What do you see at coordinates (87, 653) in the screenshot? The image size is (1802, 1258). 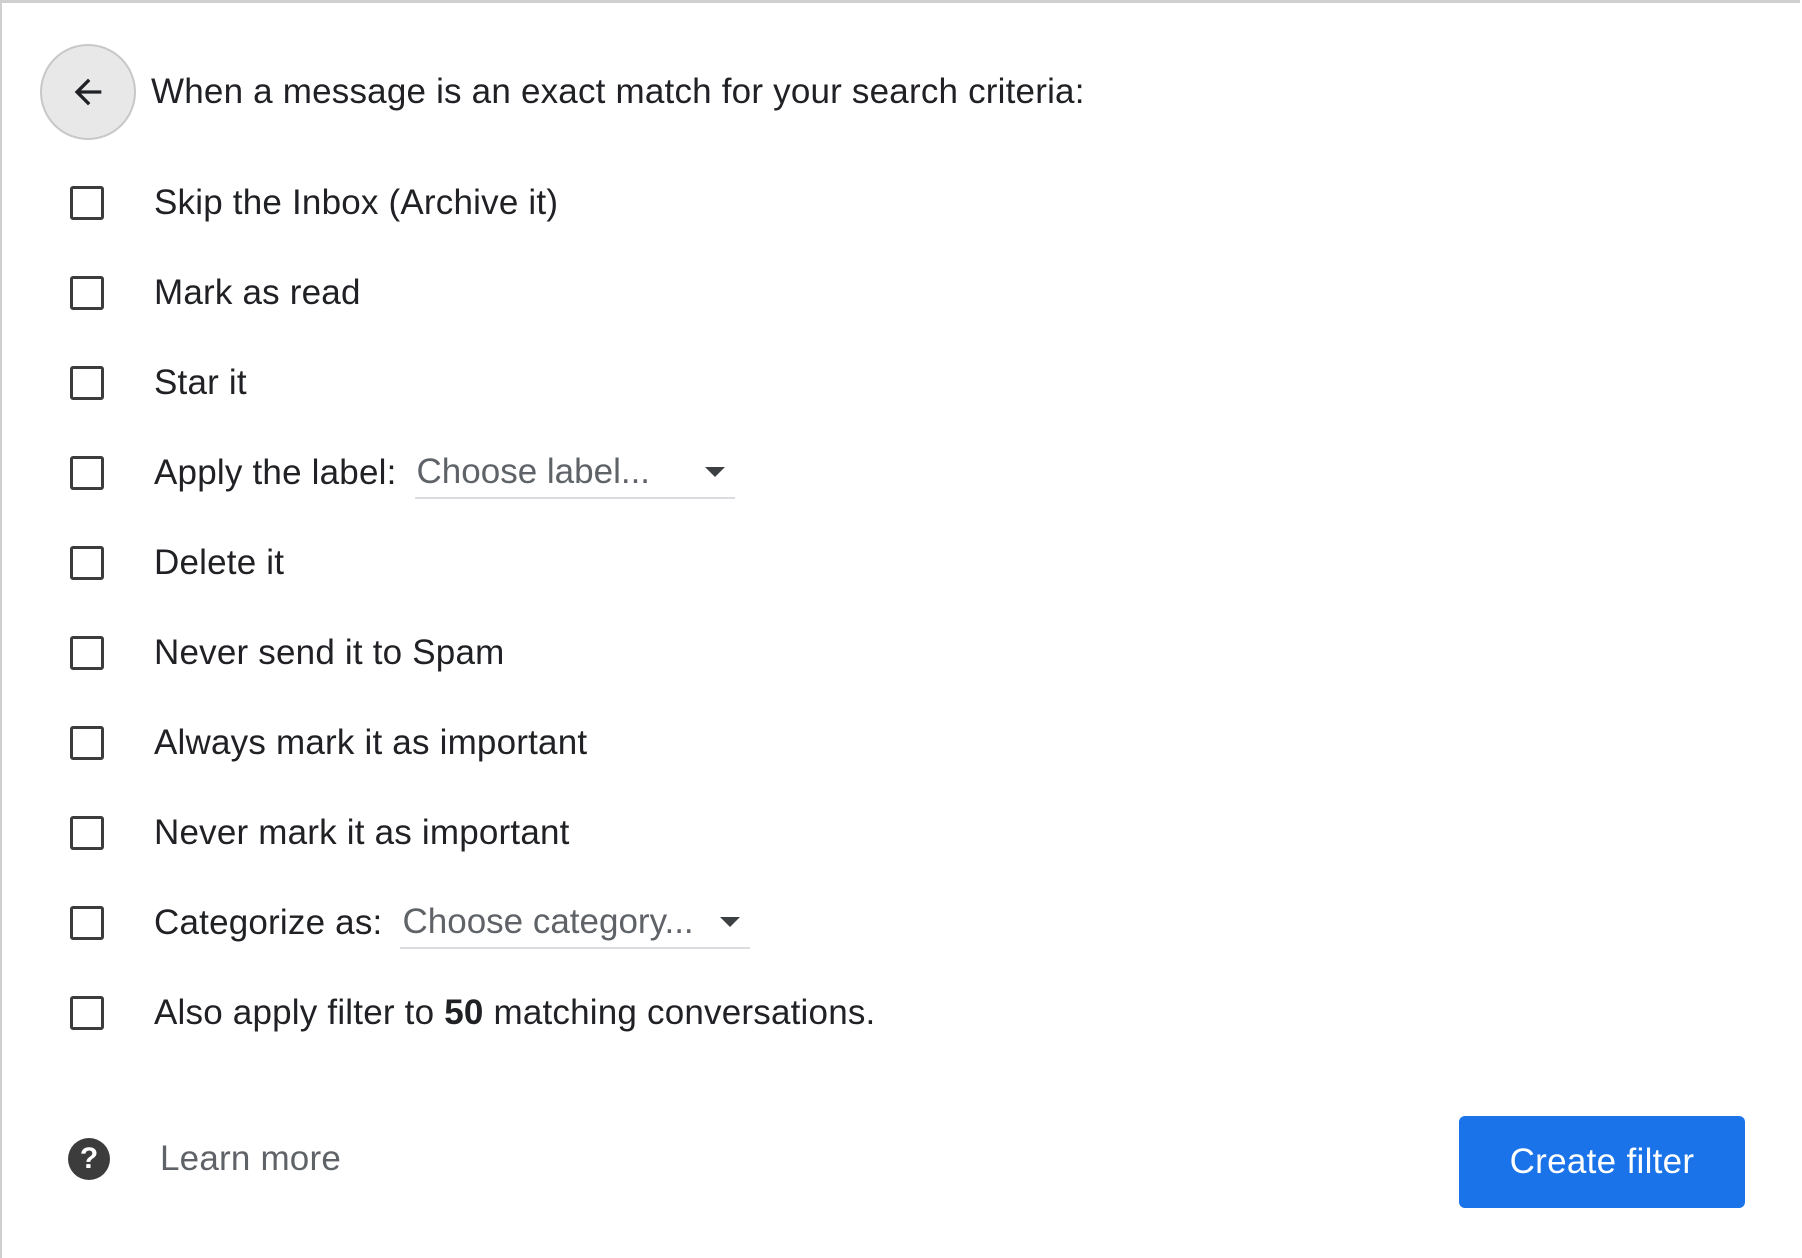 I see `never-spam-checkbox` at bounding box center [87, 653].